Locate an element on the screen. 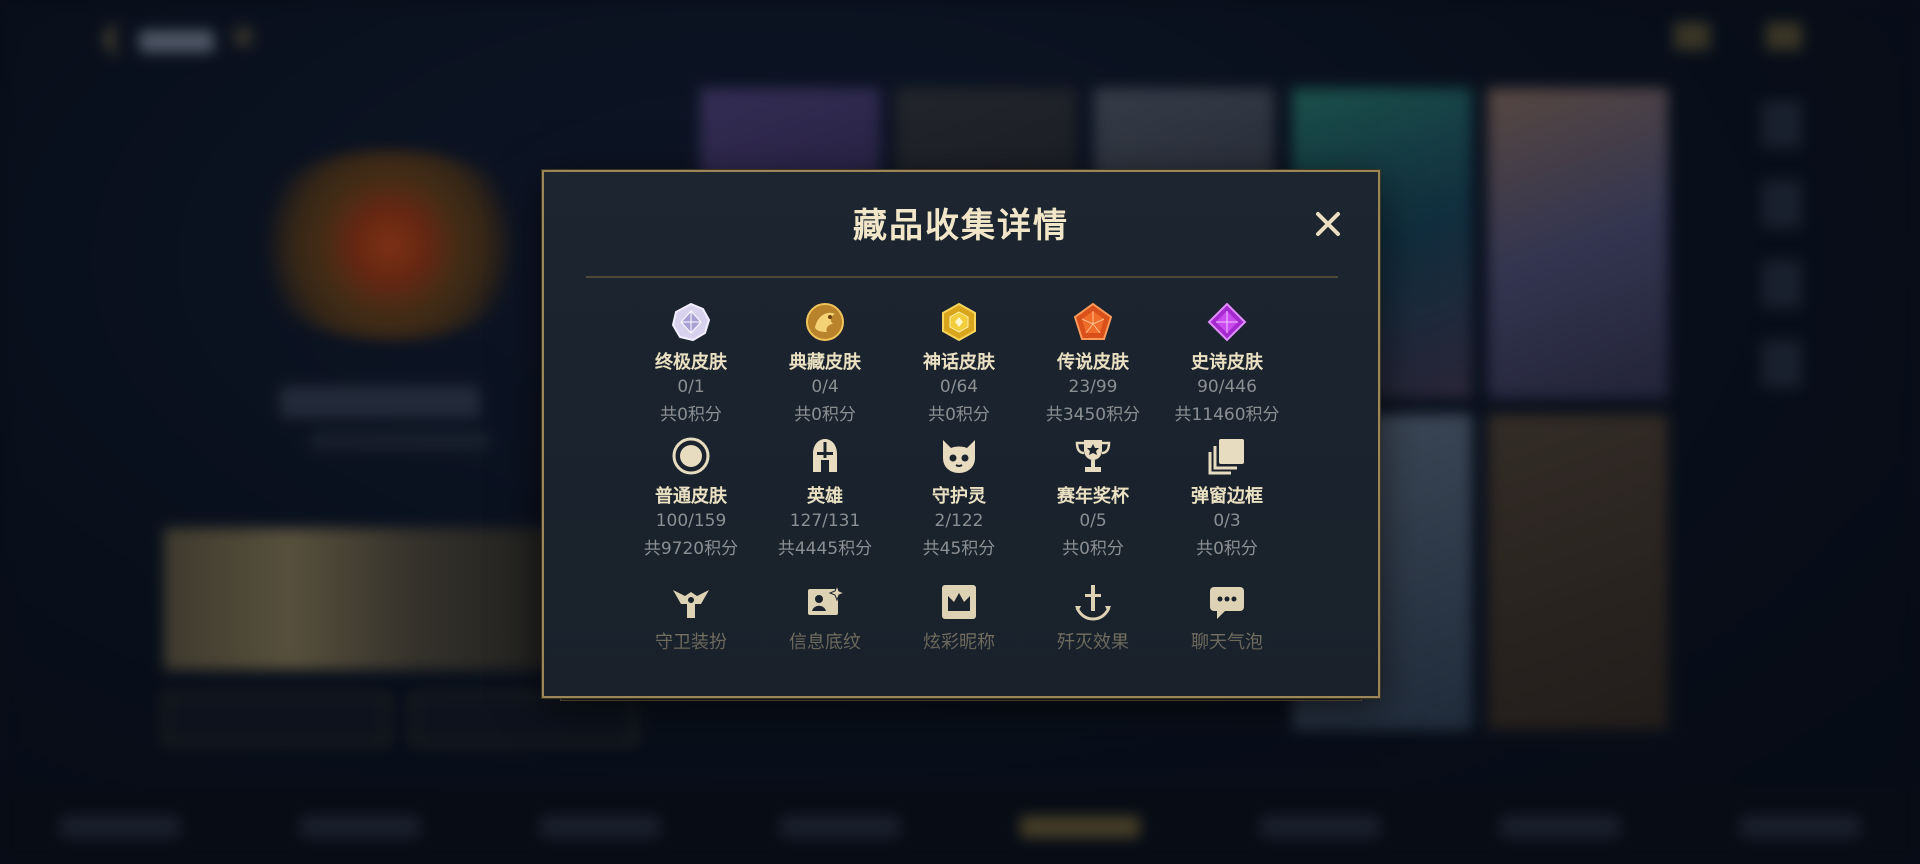  collection-item-normal: 普通皮肤 100/159 共9720积分 is located at coordinates (691, 507).